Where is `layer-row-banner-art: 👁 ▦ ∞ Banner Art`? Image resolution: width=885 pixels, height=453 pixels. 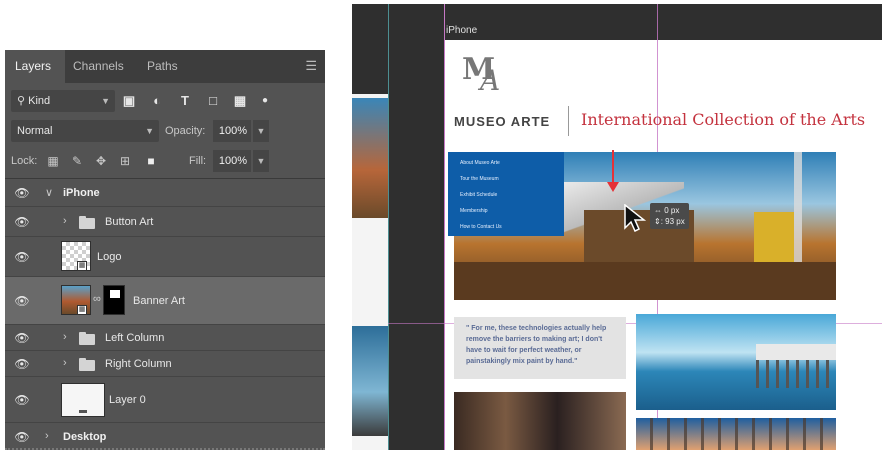 layer-row-banner-art: 👁 ▦ ∞ Banner Art is located at coordinates (165, 301).